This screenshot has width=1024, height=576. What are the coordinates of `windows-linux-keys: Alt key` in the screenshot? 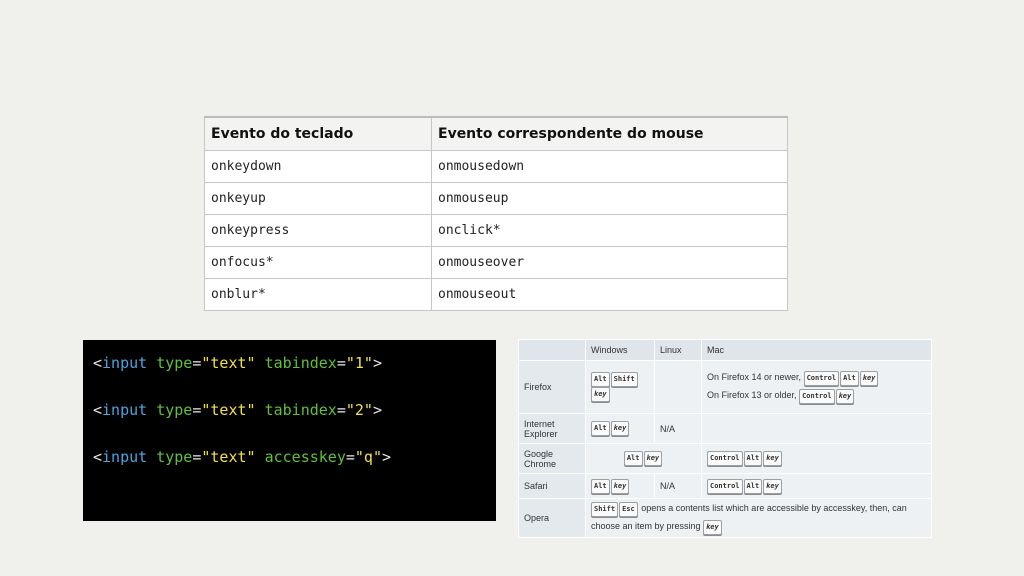 It's located at (643, 458).